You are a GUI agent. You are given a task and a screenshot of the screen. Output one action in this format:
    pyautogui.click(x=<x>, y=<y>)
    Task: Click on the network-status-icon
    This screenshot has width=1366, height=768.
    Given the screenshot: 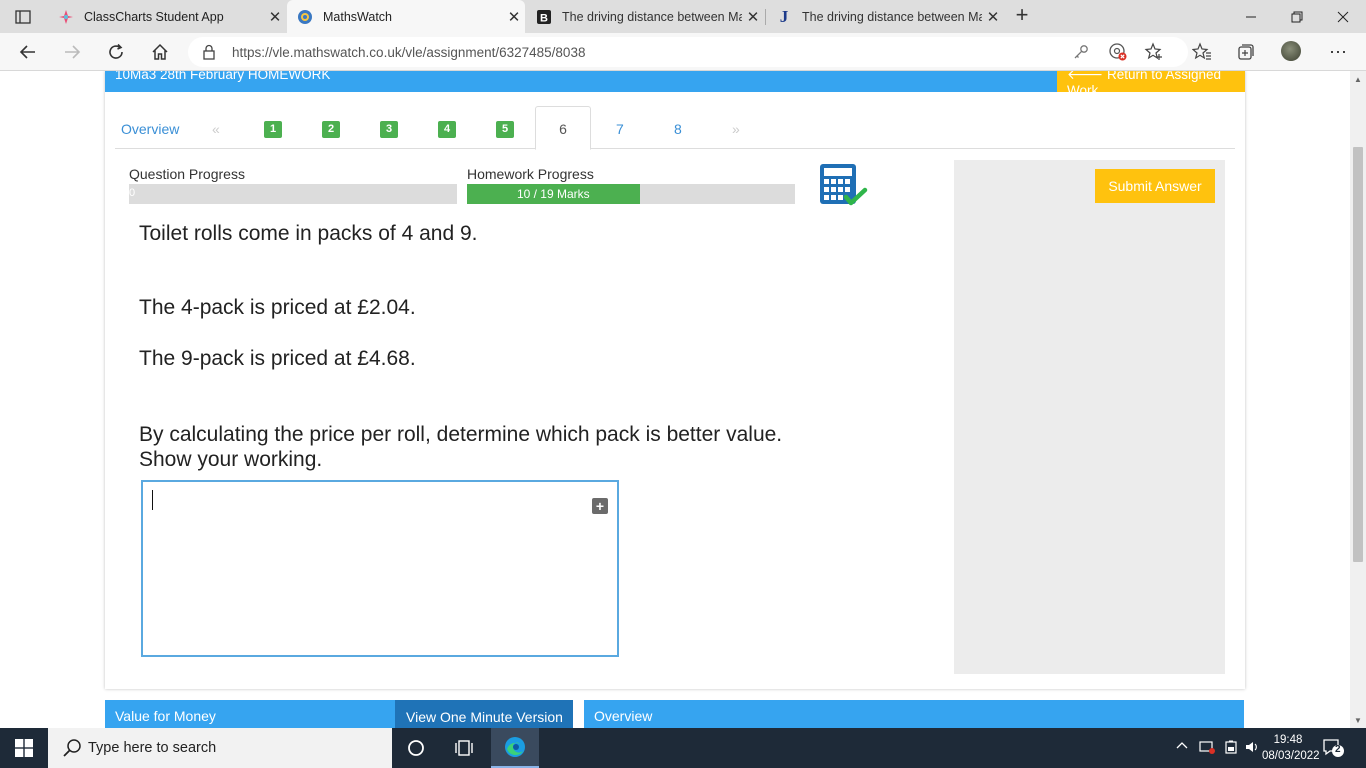 What is the action you would take?
    pyautogui.click(x=1207, y=748)
    